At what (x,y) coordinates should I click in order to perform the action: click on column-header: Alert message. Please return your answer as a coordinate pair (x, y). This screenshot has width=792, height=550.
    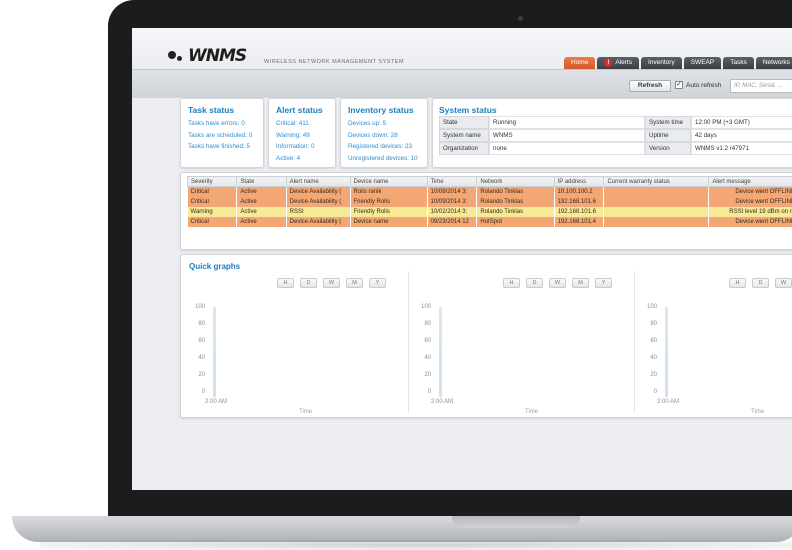
    Looking at the image, I should click on (750, 181).